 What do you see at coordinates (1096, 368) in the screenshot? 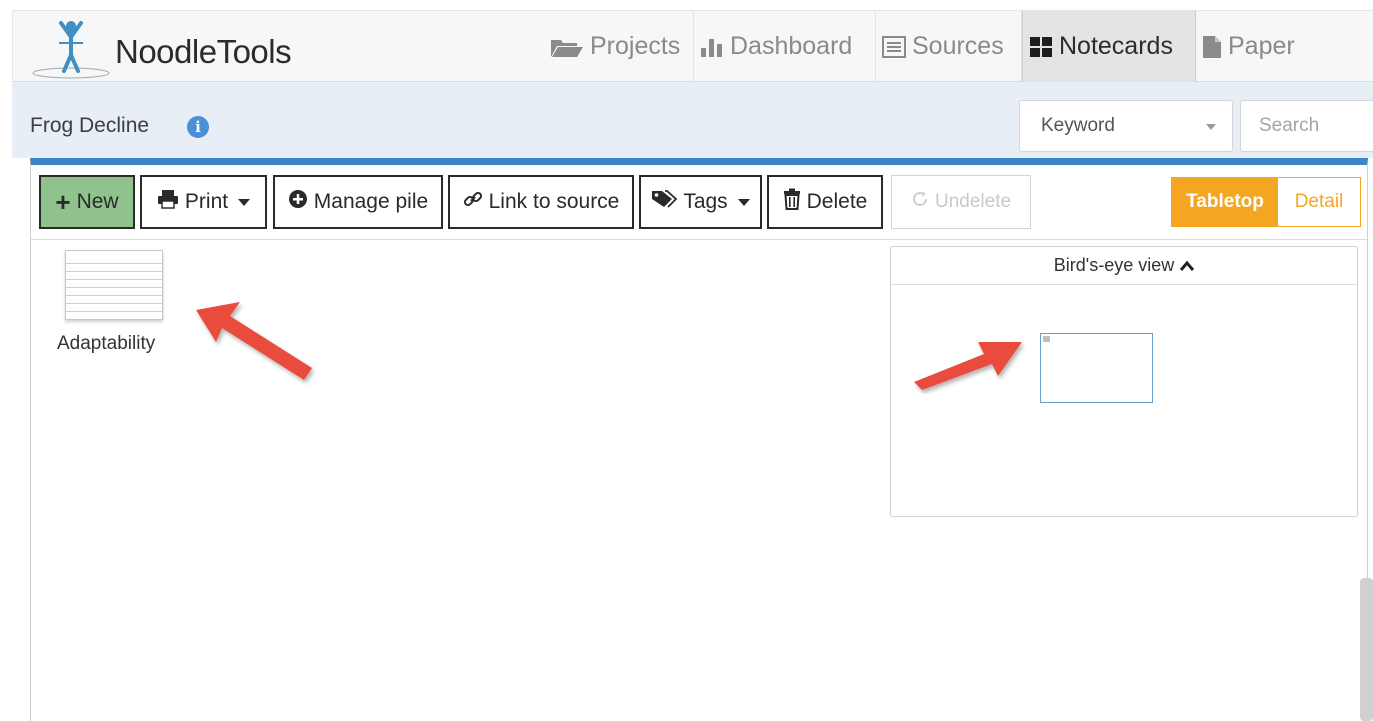
I see `birdseye-viewport-frame` at bounding box center [1096, 368].